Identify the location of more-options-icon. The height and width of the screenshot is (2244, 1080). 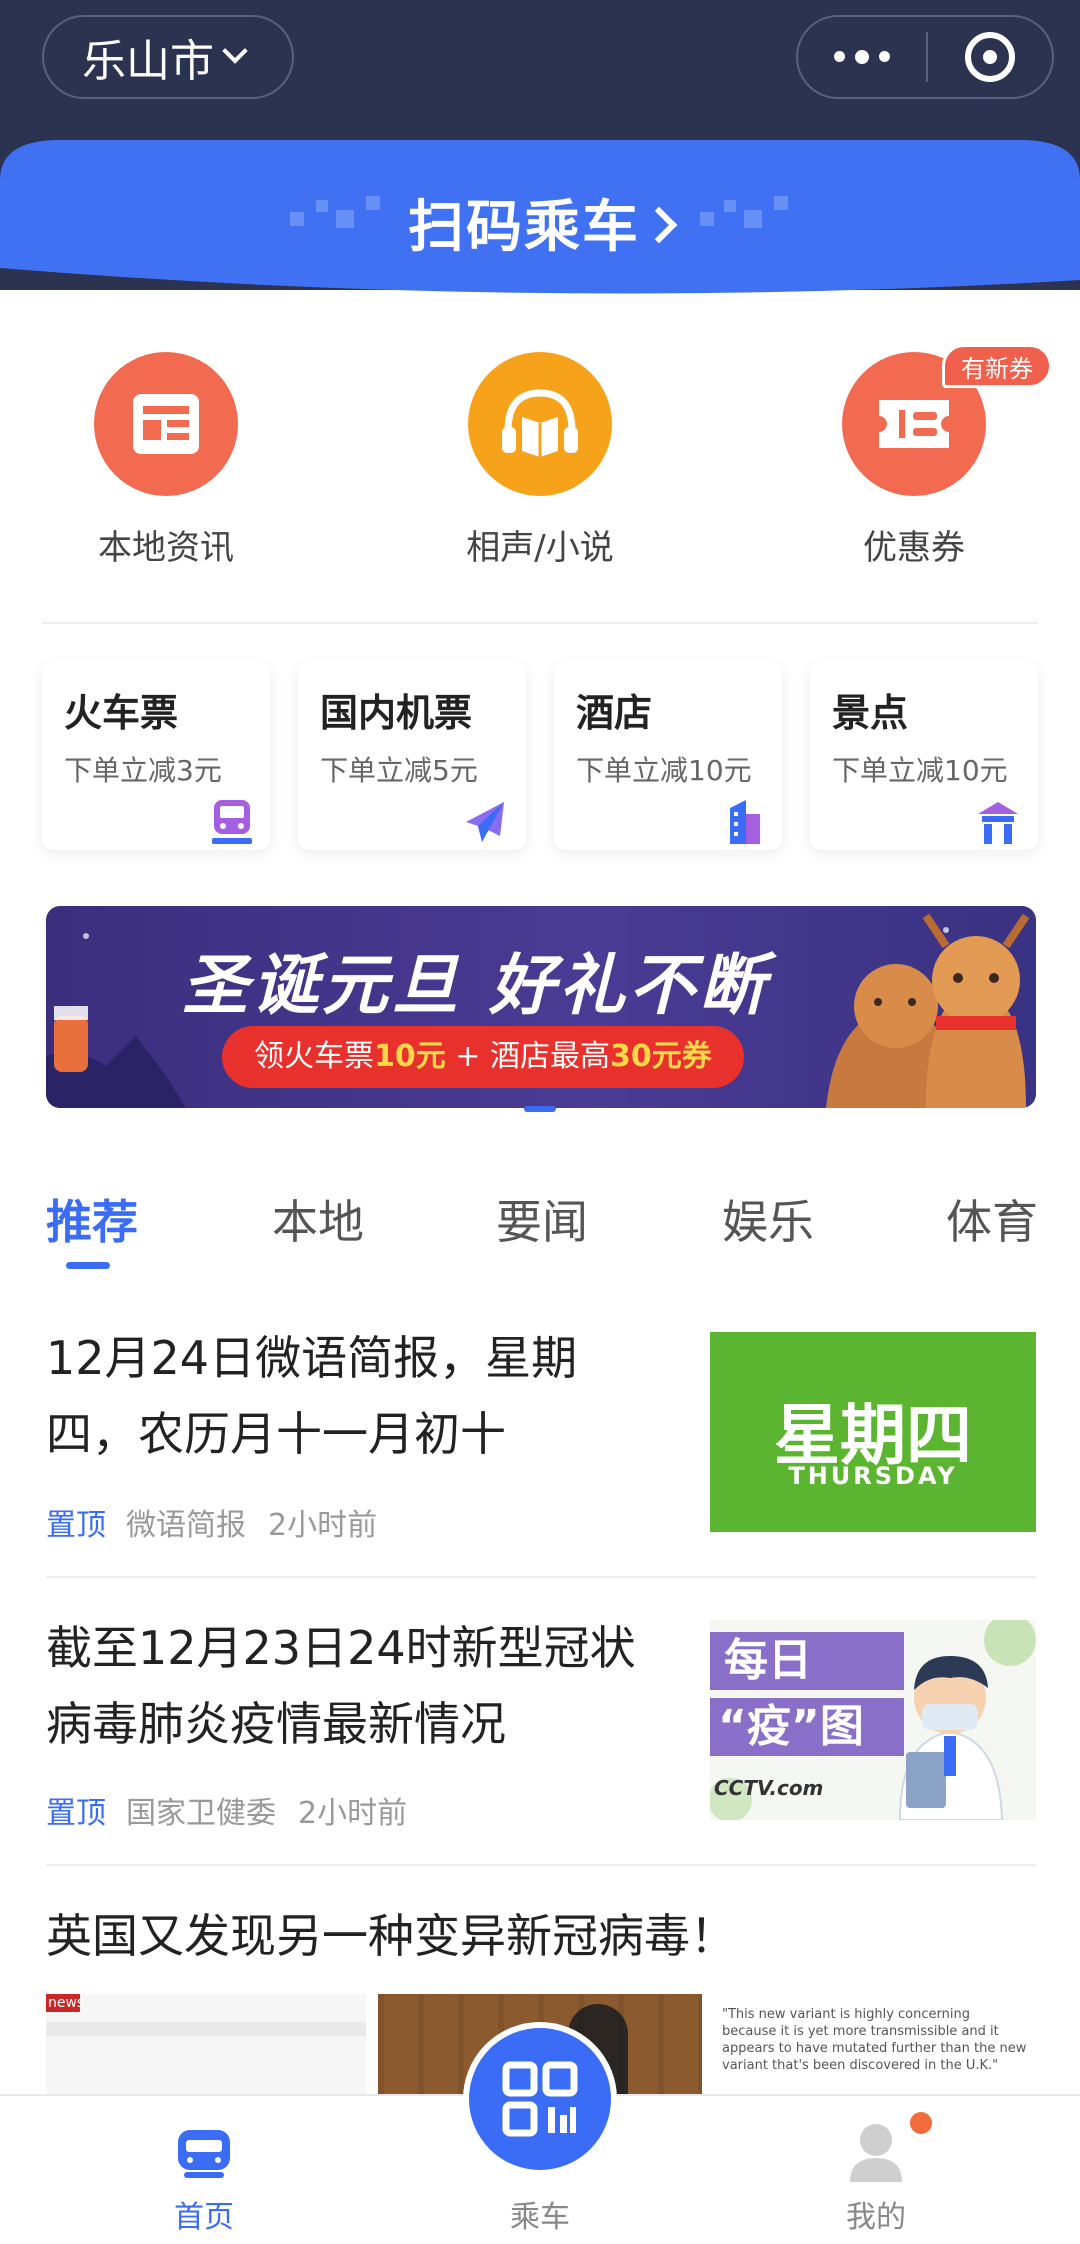
(862, 56).